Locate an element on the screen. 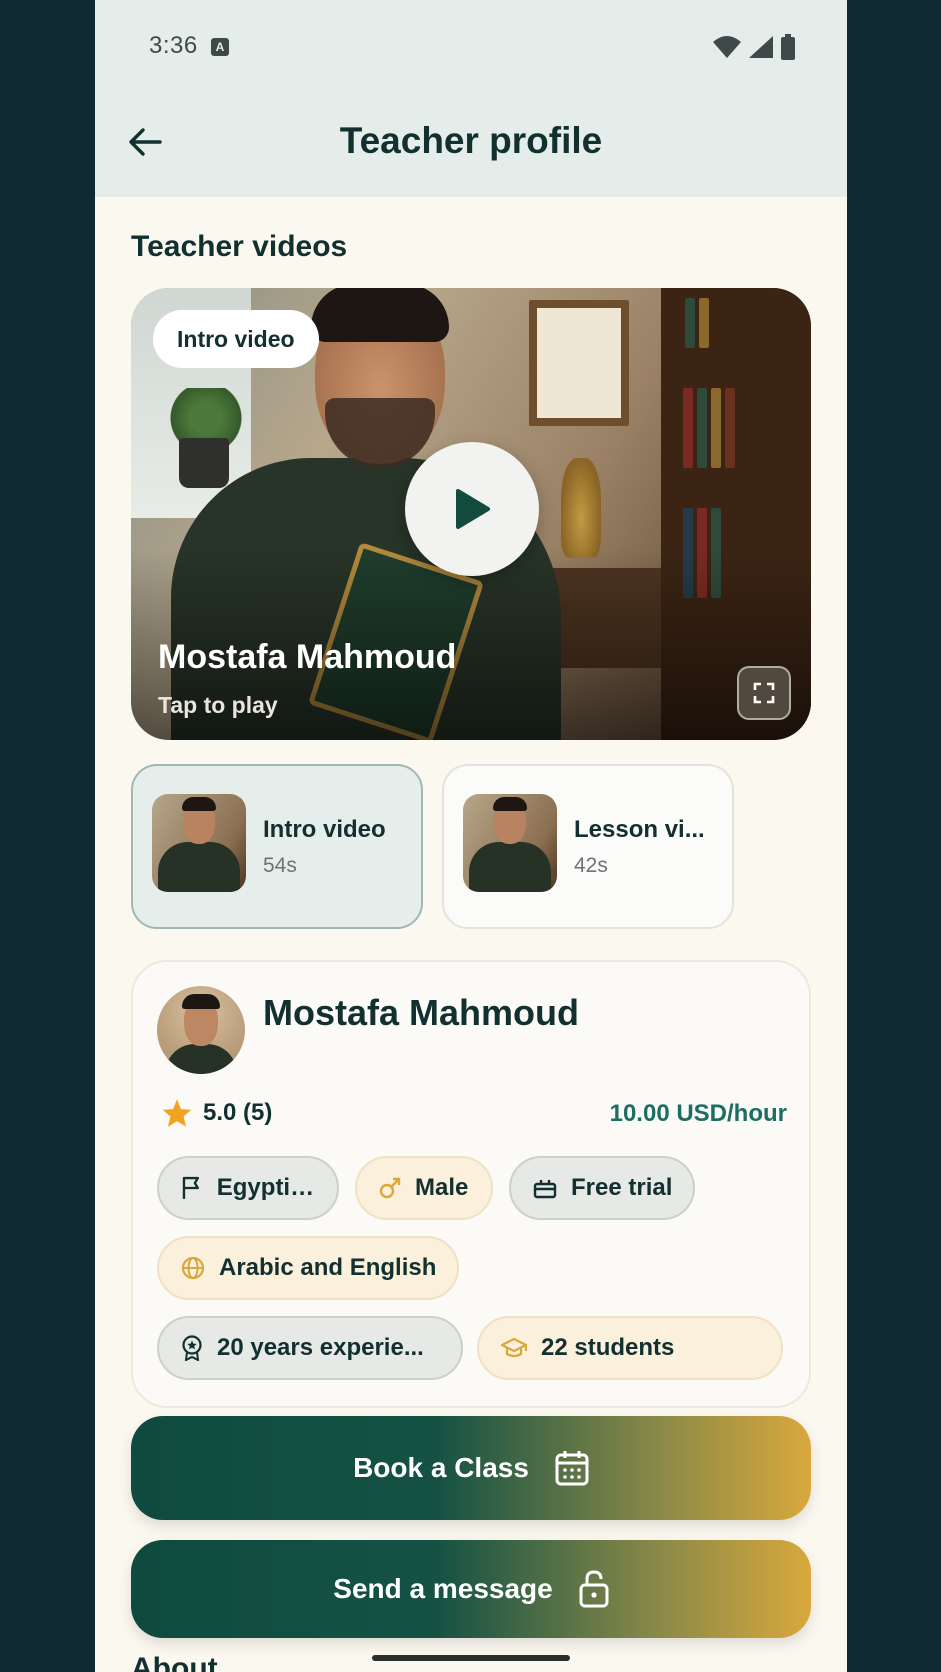  send-message-button: Send a message is located at coordinates (471, 1589).